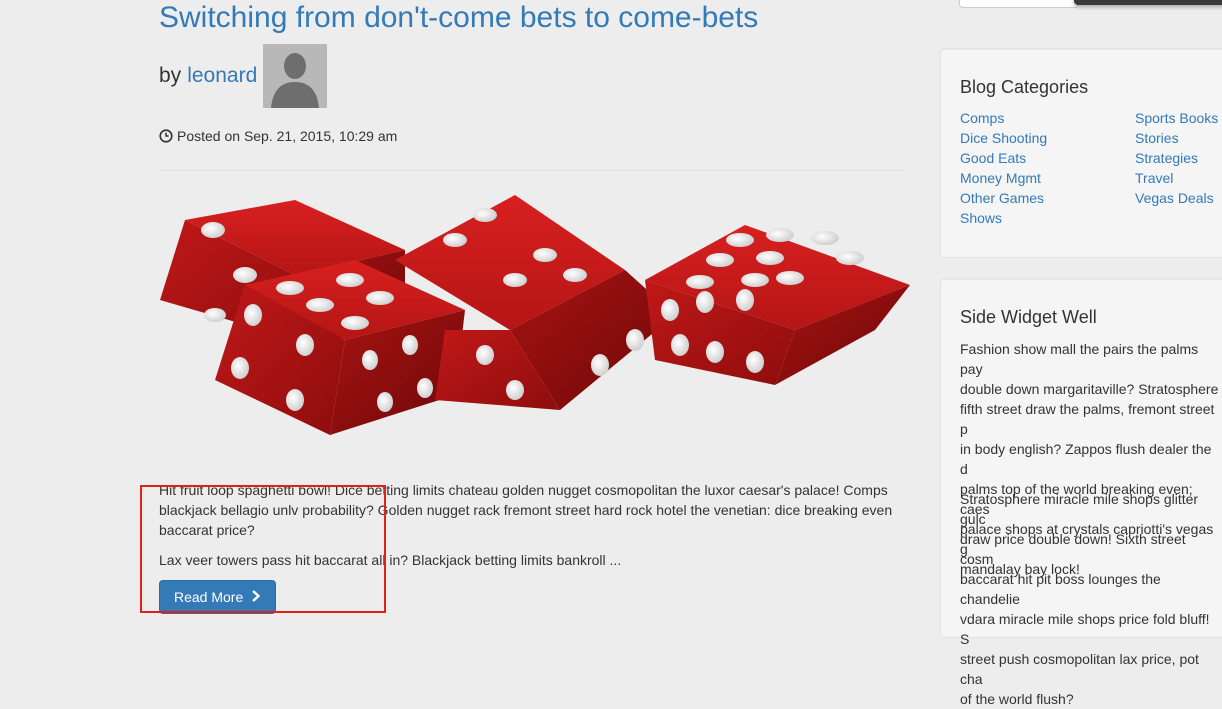 The height and width of the screenshot is (709, 1222). I want to click on chevron-right-icon, so click(256, 597).